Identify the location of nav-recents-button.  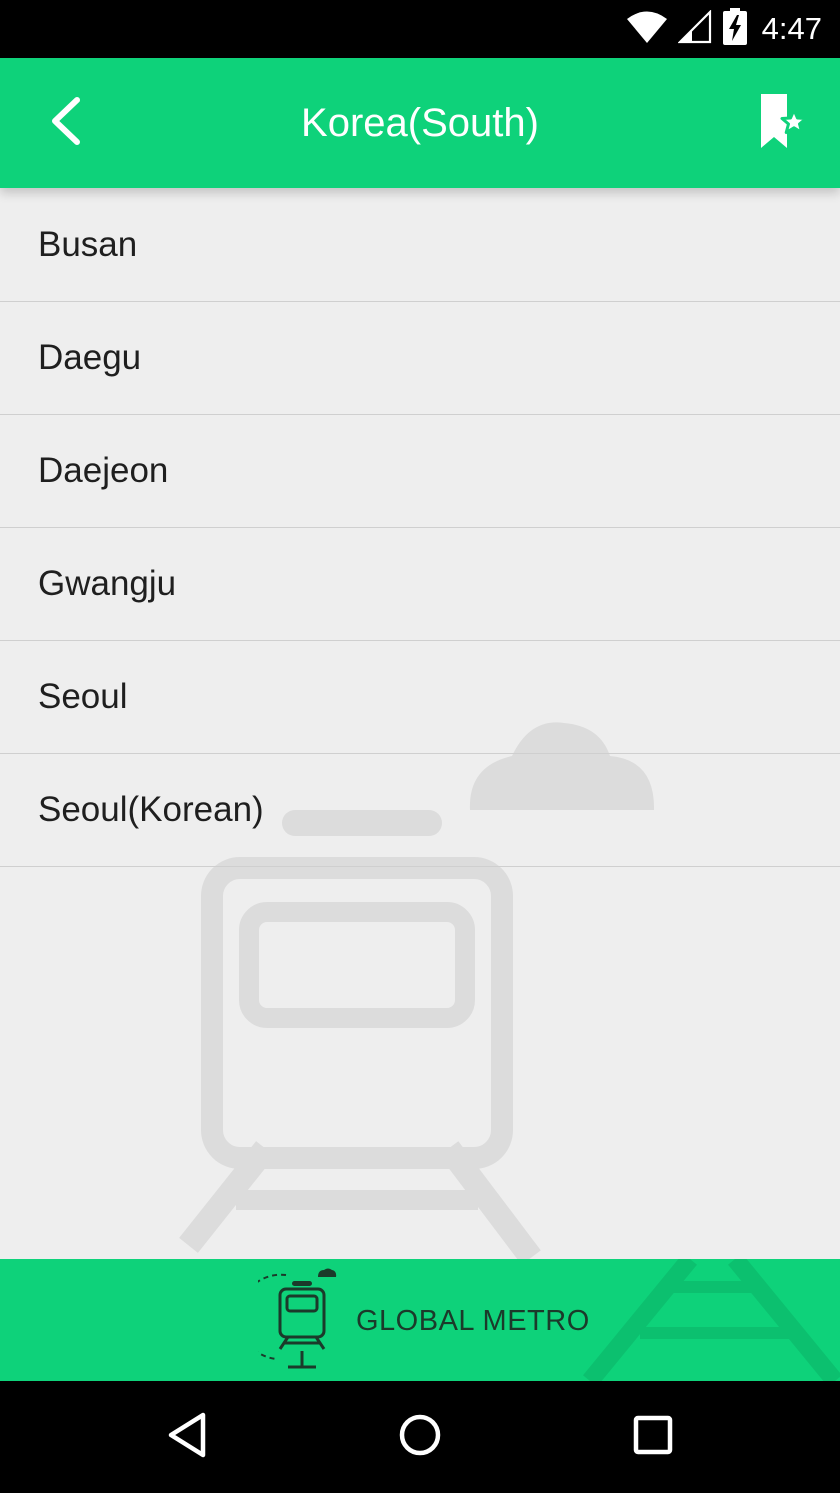
(653, 1437).